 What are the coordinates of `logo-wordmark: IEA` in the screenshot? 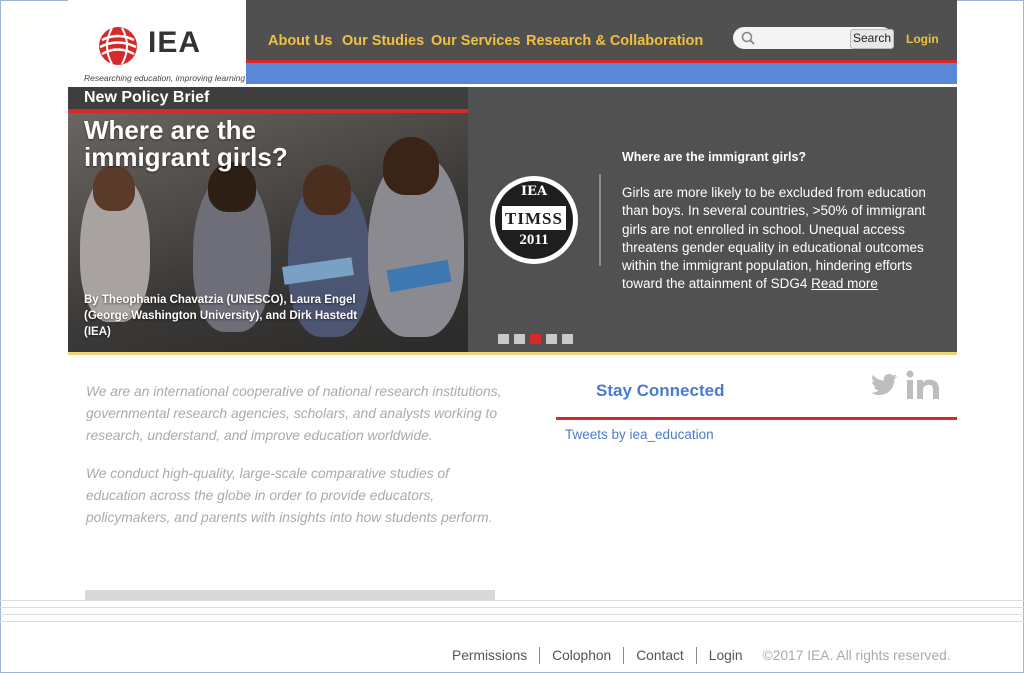 It's located at (175, 42).